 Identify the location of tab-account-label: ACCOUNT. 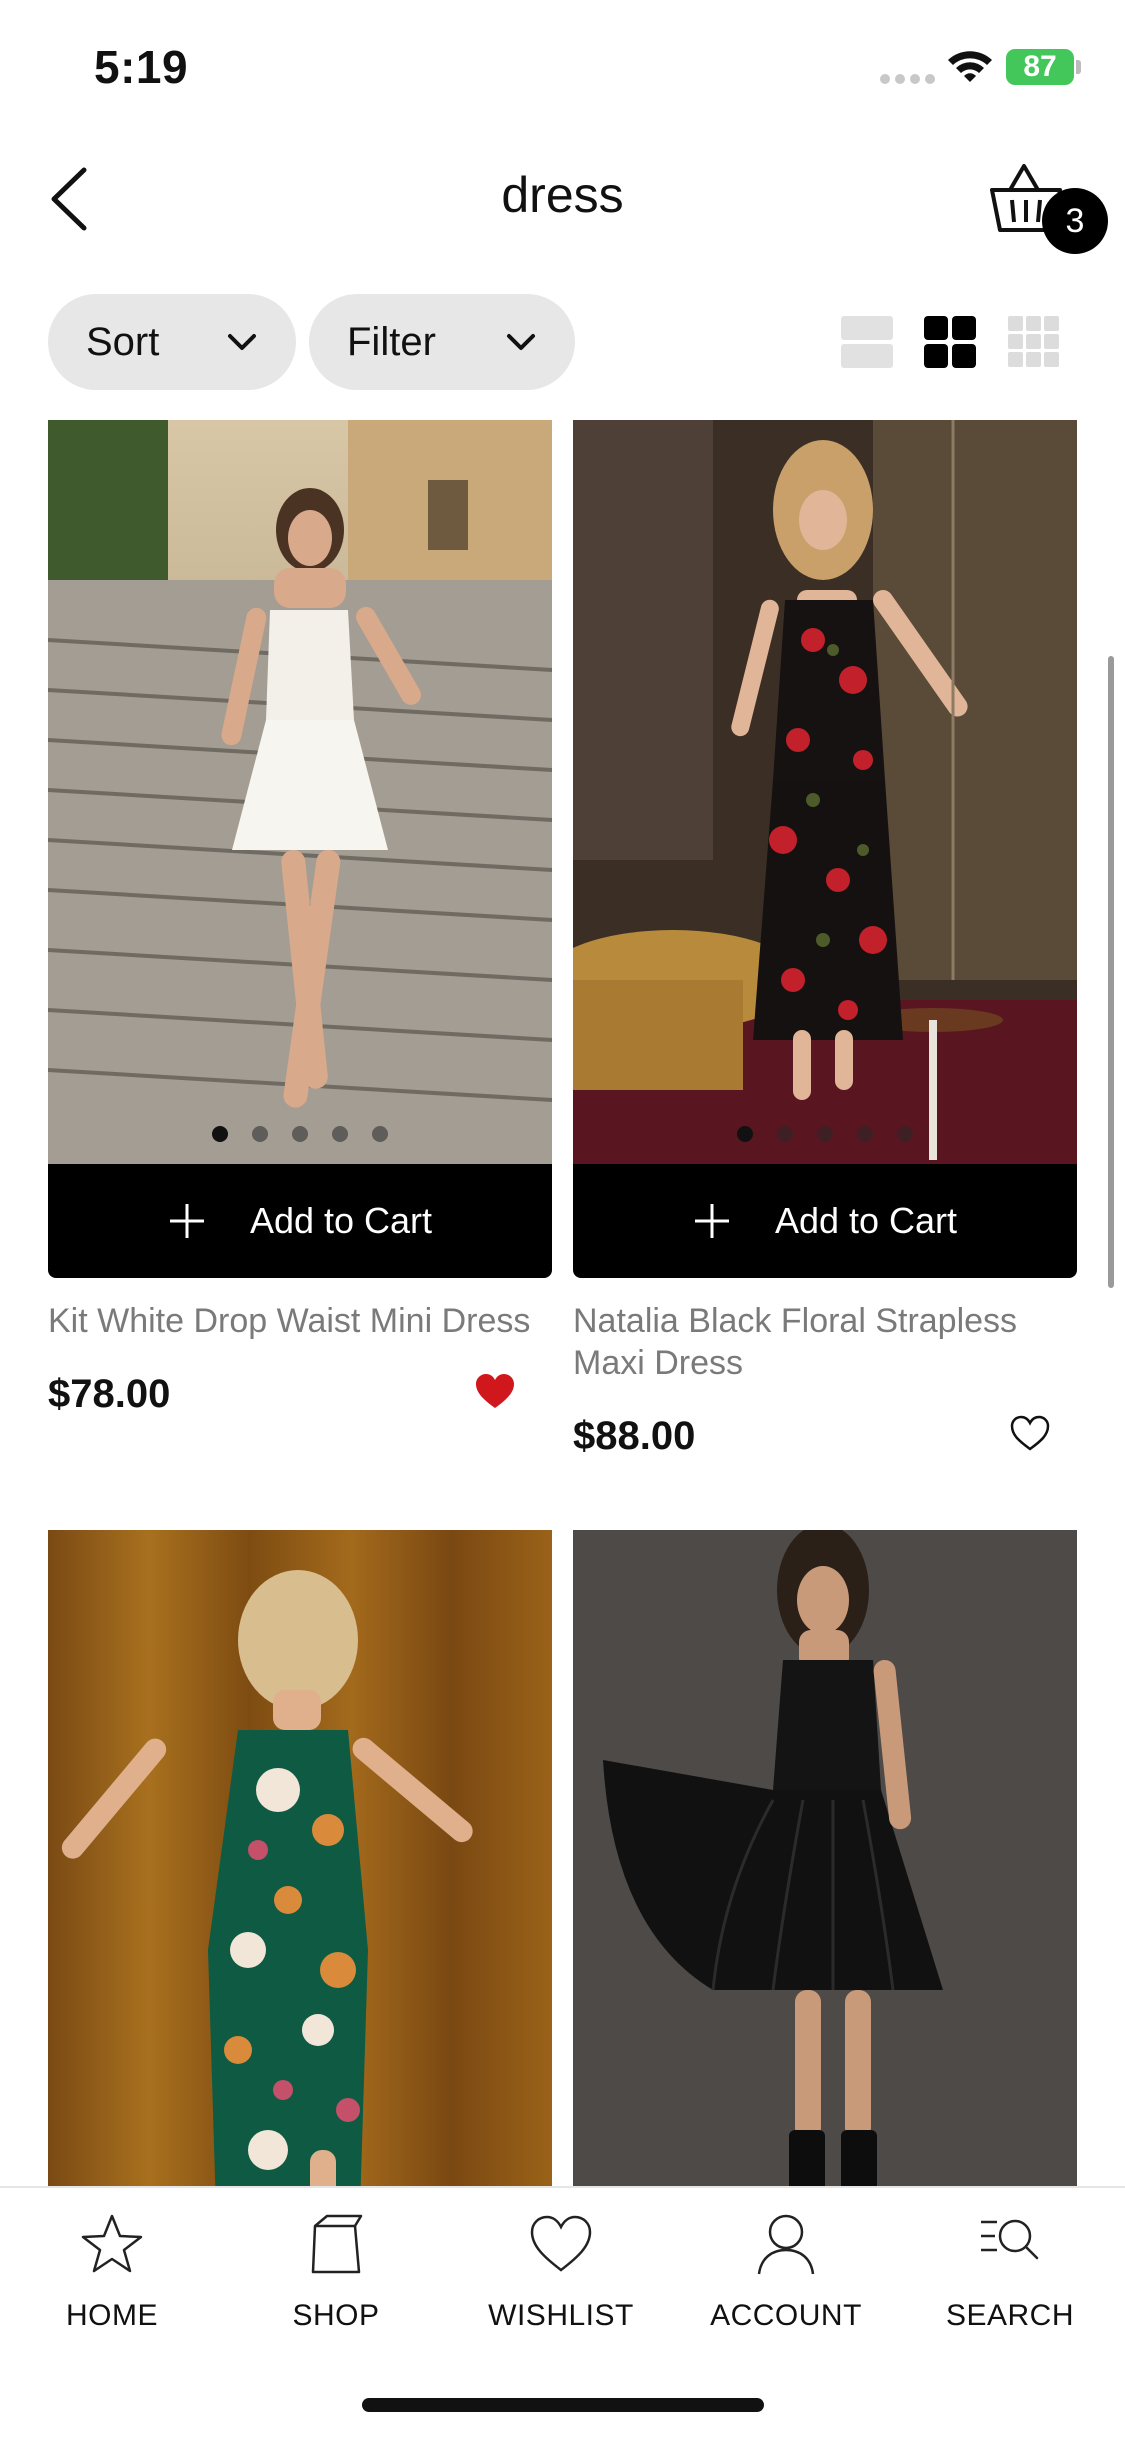
(786, 2315).